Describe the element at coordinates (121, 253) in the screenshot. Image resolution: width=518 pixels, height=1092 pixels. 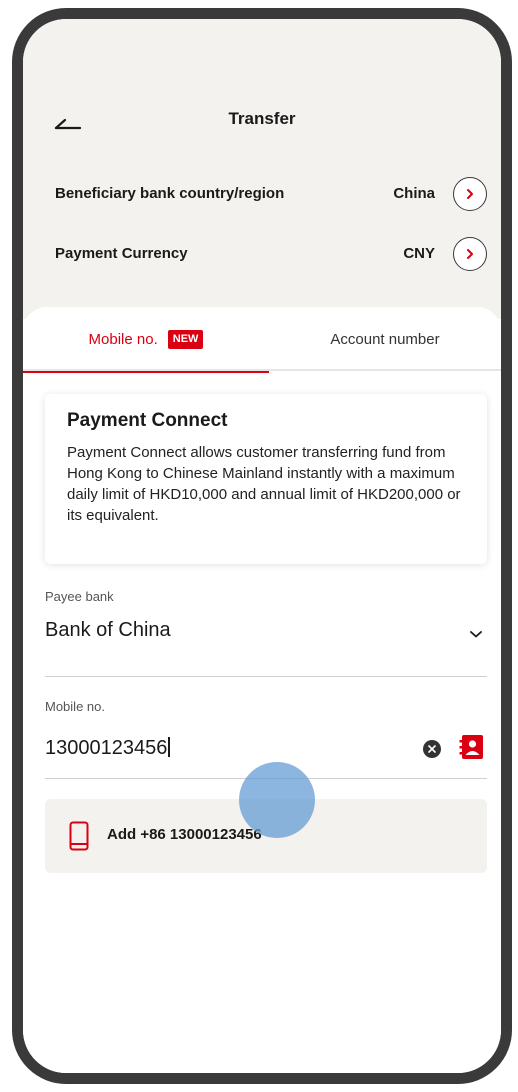
I see `payment-currency-label: Payment Currency` at that location.